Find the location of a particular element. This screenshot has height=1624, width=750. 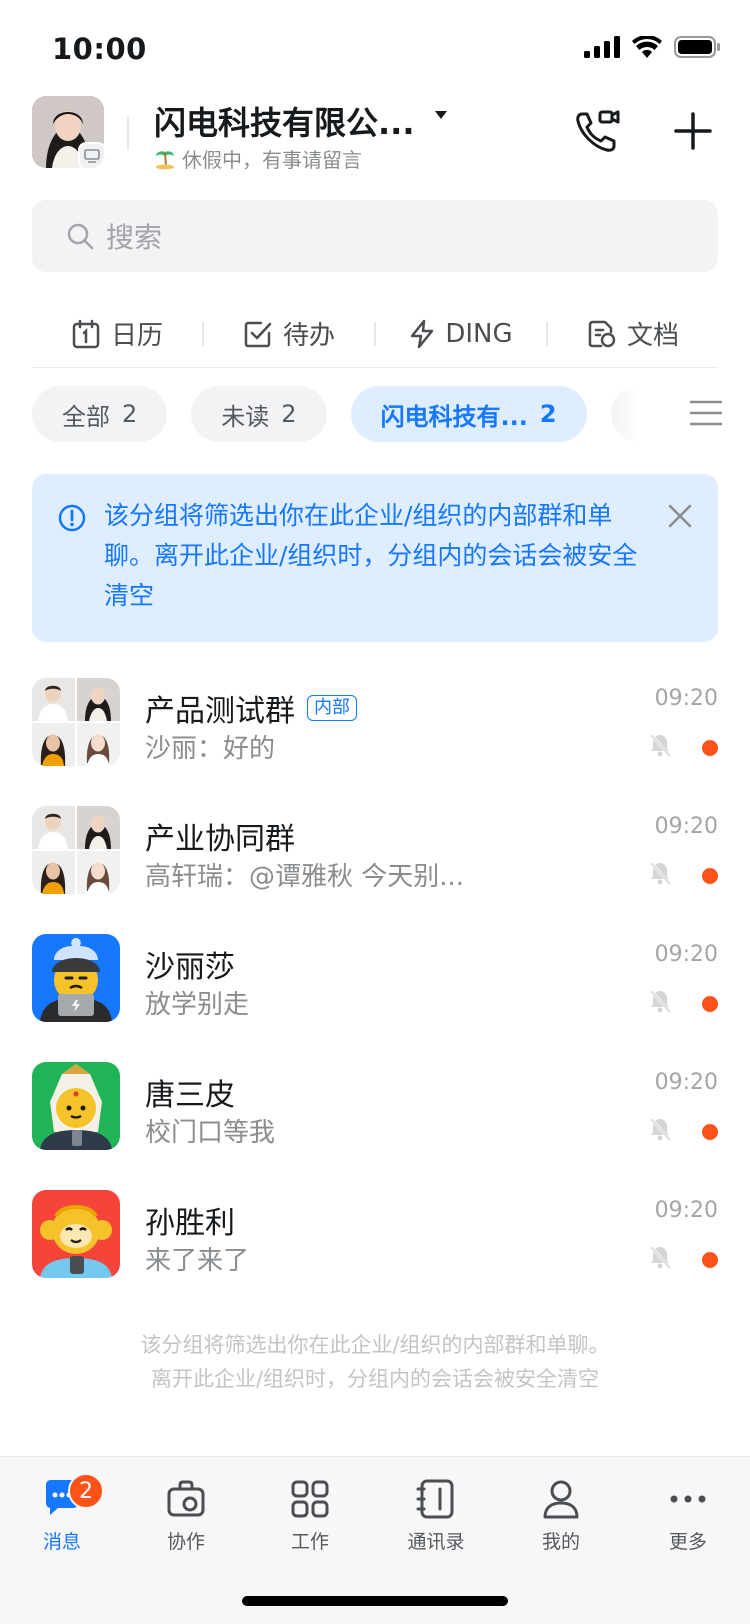

chat-title: 产业协同群 is located at coordinates (220, 839).